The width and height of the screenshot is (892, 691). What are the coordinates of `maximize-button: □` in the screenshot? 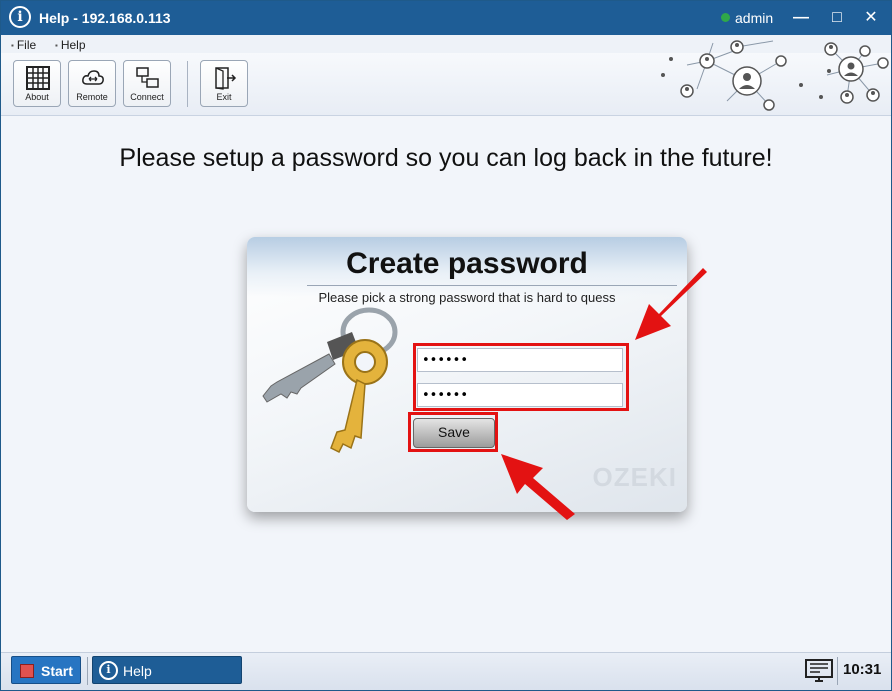 It's located at (837, 18).